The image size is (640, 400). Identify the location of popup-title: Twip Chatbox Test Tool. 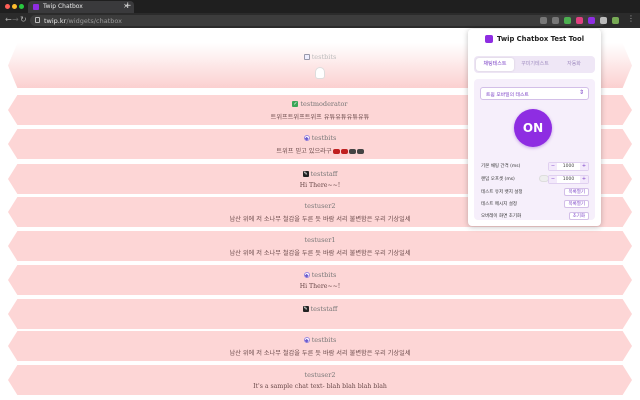
(540, 38).